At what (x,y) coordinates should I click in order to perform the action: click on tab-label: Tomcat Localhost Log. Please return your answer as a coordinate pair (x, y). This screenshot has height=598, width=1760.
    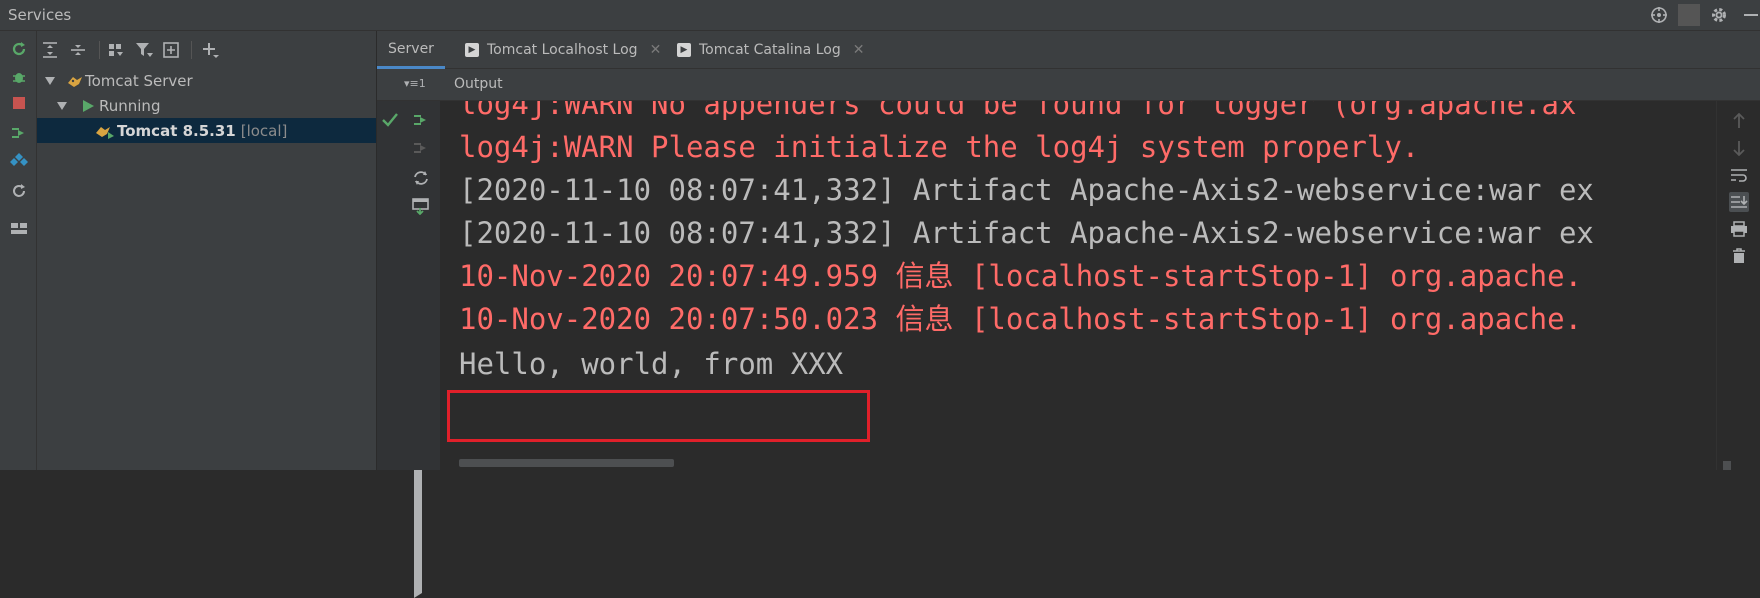
    Looking at the image, I should click on (562, 50).